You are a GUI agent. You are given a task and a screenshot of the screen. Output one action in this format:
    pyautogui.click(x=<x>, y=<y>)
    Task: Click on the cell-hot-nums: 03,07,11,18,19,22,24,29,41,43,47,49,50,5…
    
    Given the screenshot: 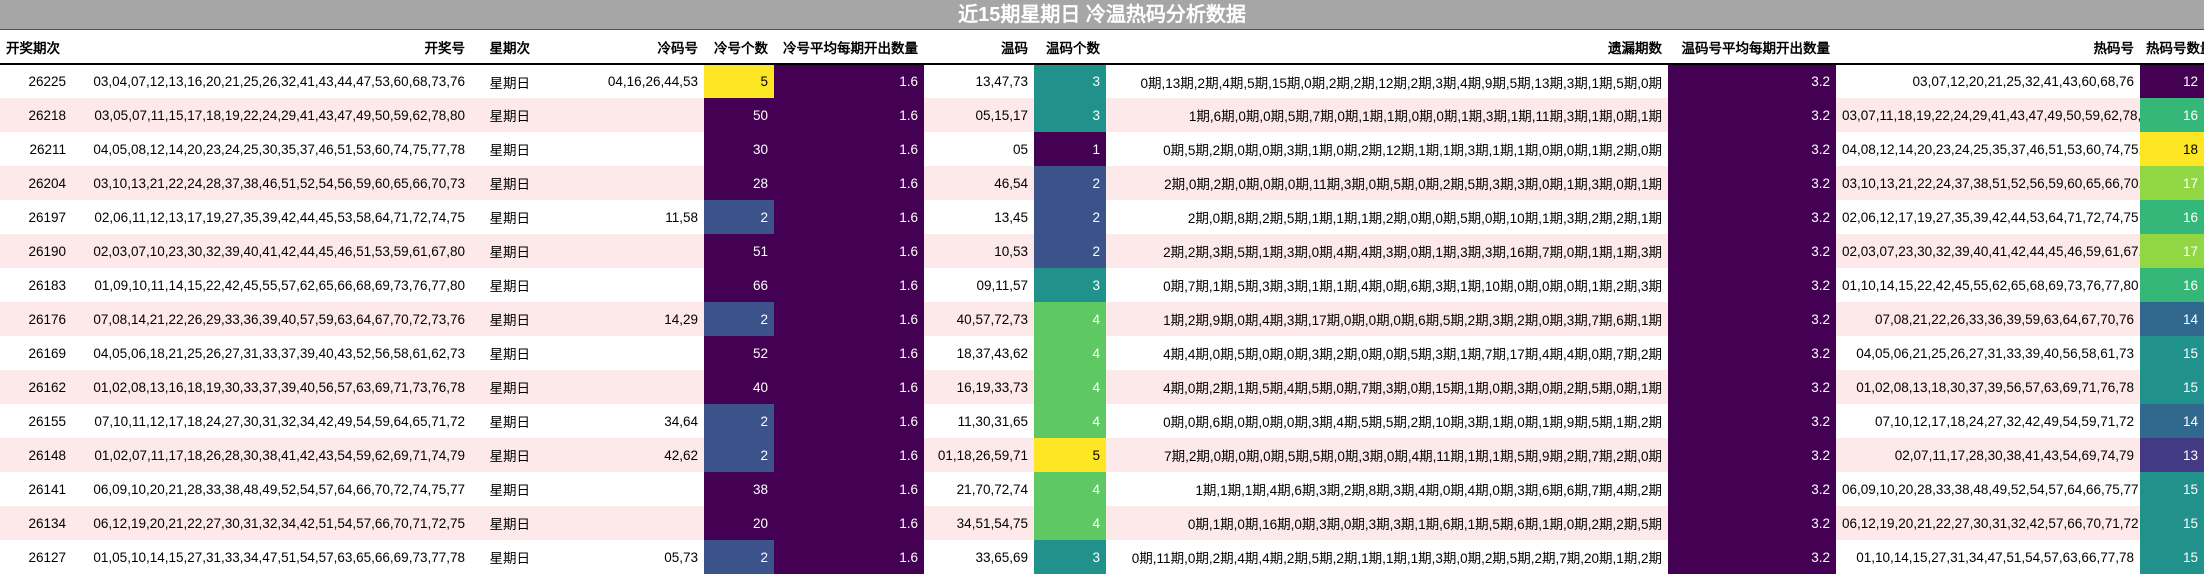 What is the action you would take?
    pyautogui.click(x=1988, y=115)
    